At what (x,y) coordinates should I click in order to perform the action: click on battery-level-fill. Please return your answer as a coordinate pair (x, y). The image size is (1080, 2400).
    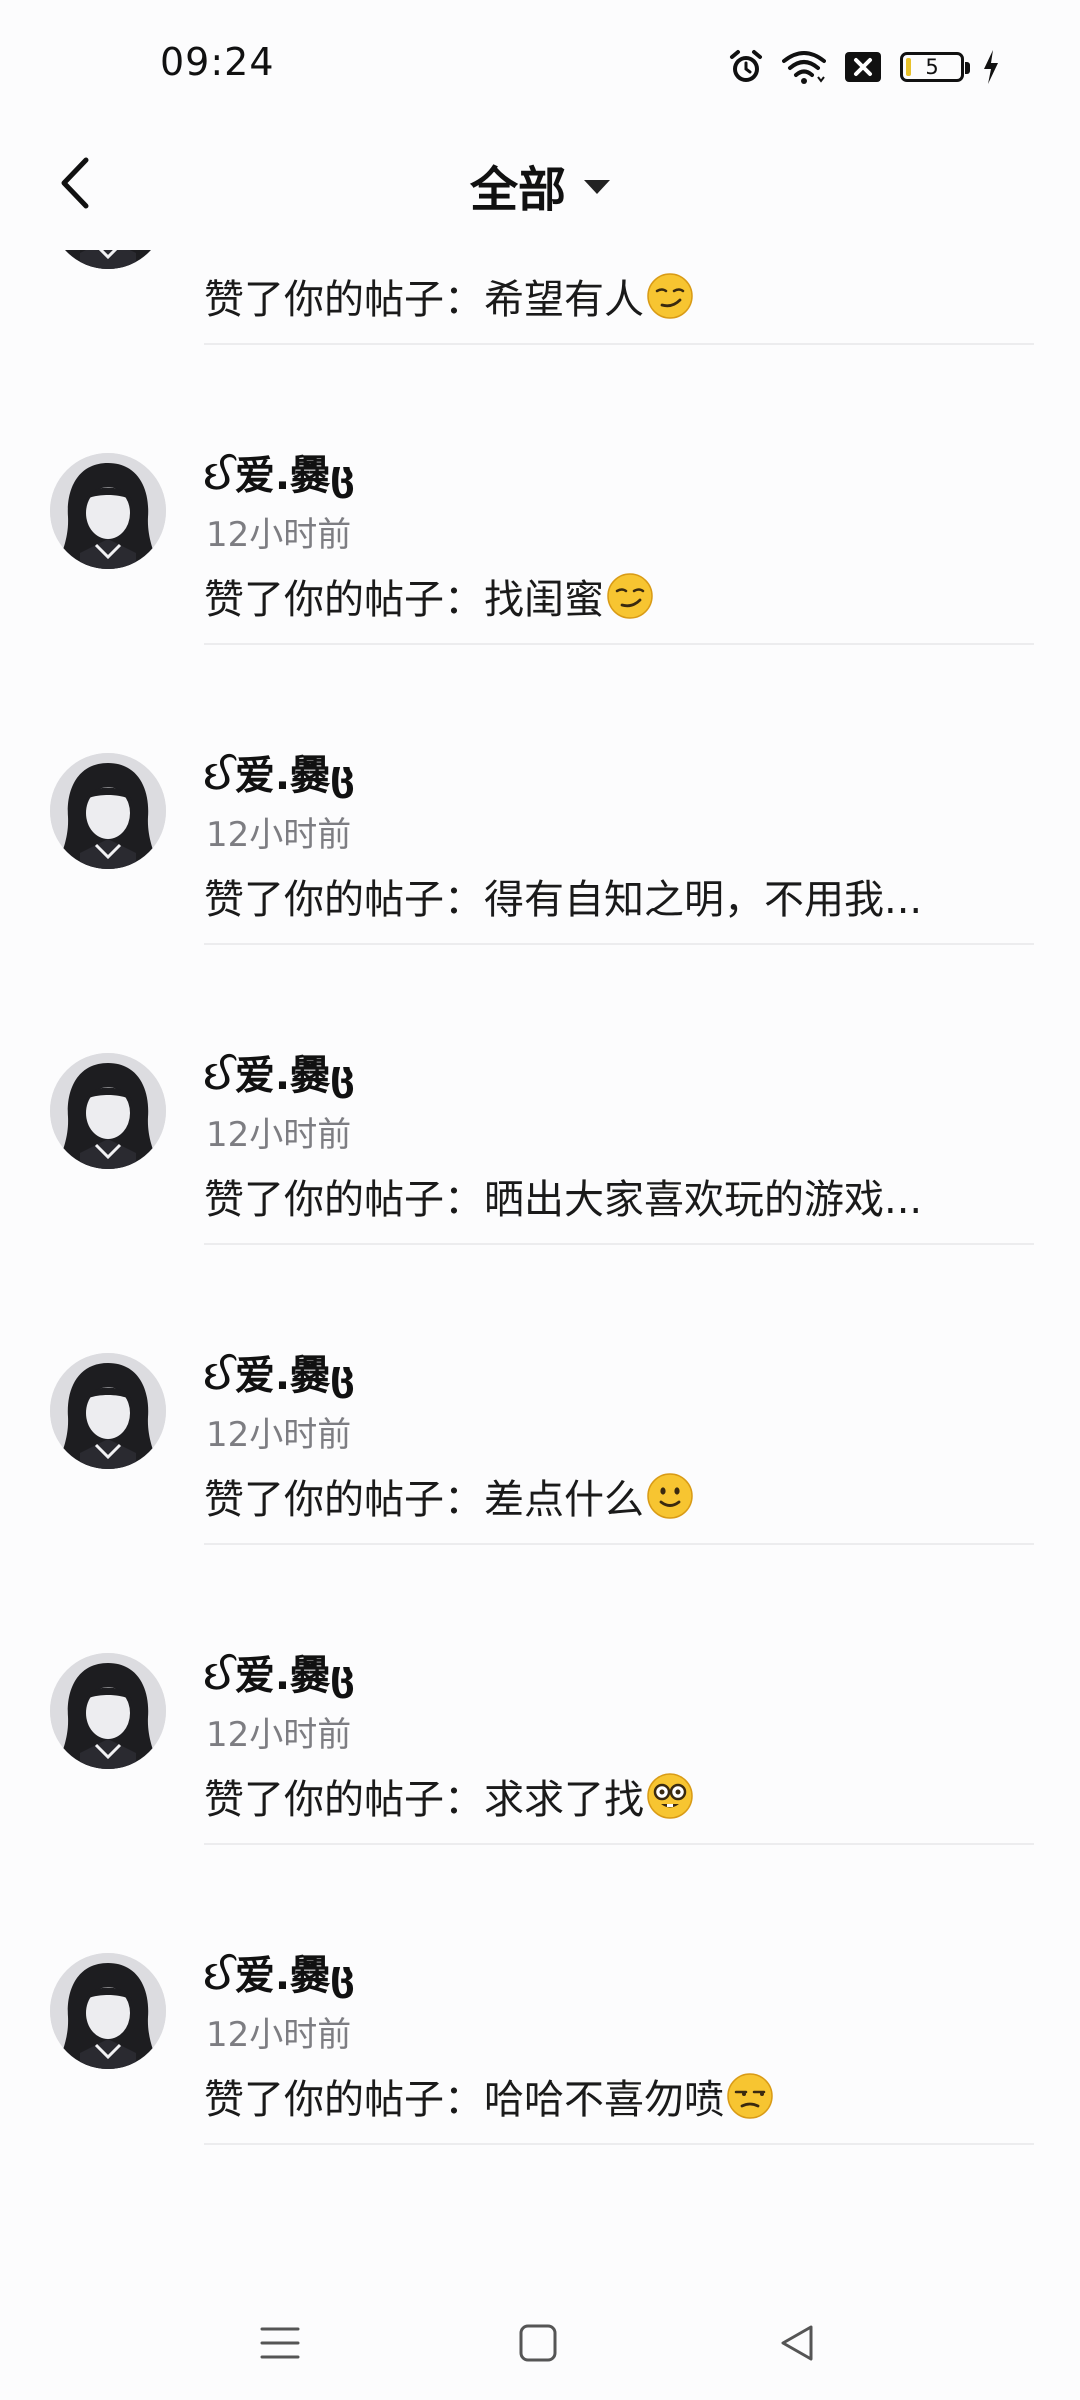
    Looking at the image, I should click on (908, 67).